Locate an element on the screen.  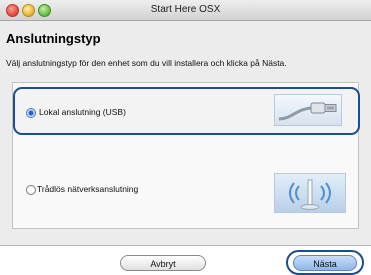
wireless-antenna-icon is located at coordinates (310, 193).